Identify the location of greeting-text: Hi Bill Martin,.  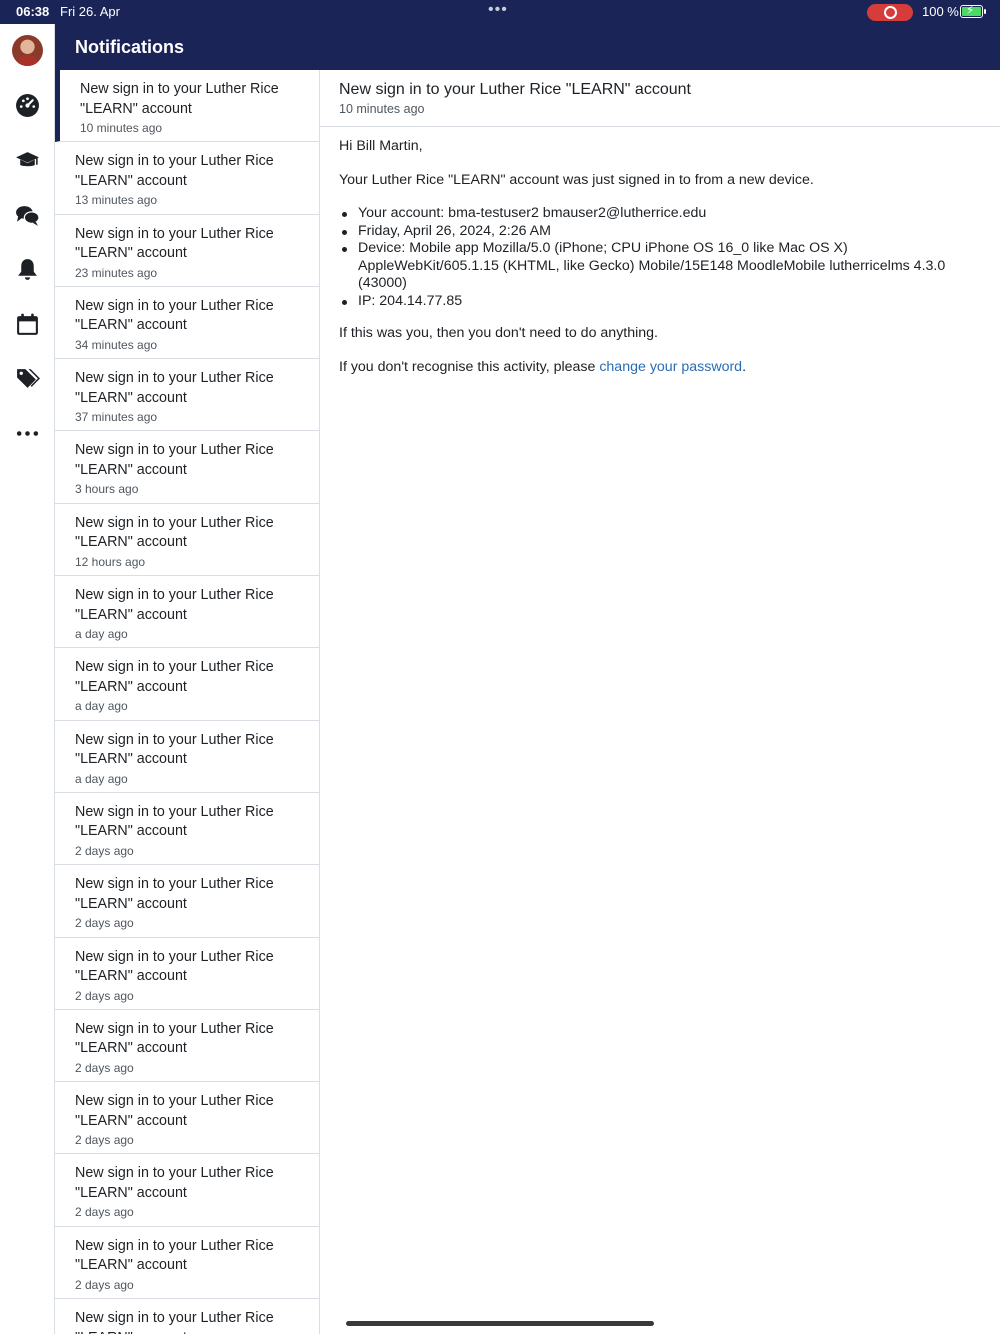
(381, 146).